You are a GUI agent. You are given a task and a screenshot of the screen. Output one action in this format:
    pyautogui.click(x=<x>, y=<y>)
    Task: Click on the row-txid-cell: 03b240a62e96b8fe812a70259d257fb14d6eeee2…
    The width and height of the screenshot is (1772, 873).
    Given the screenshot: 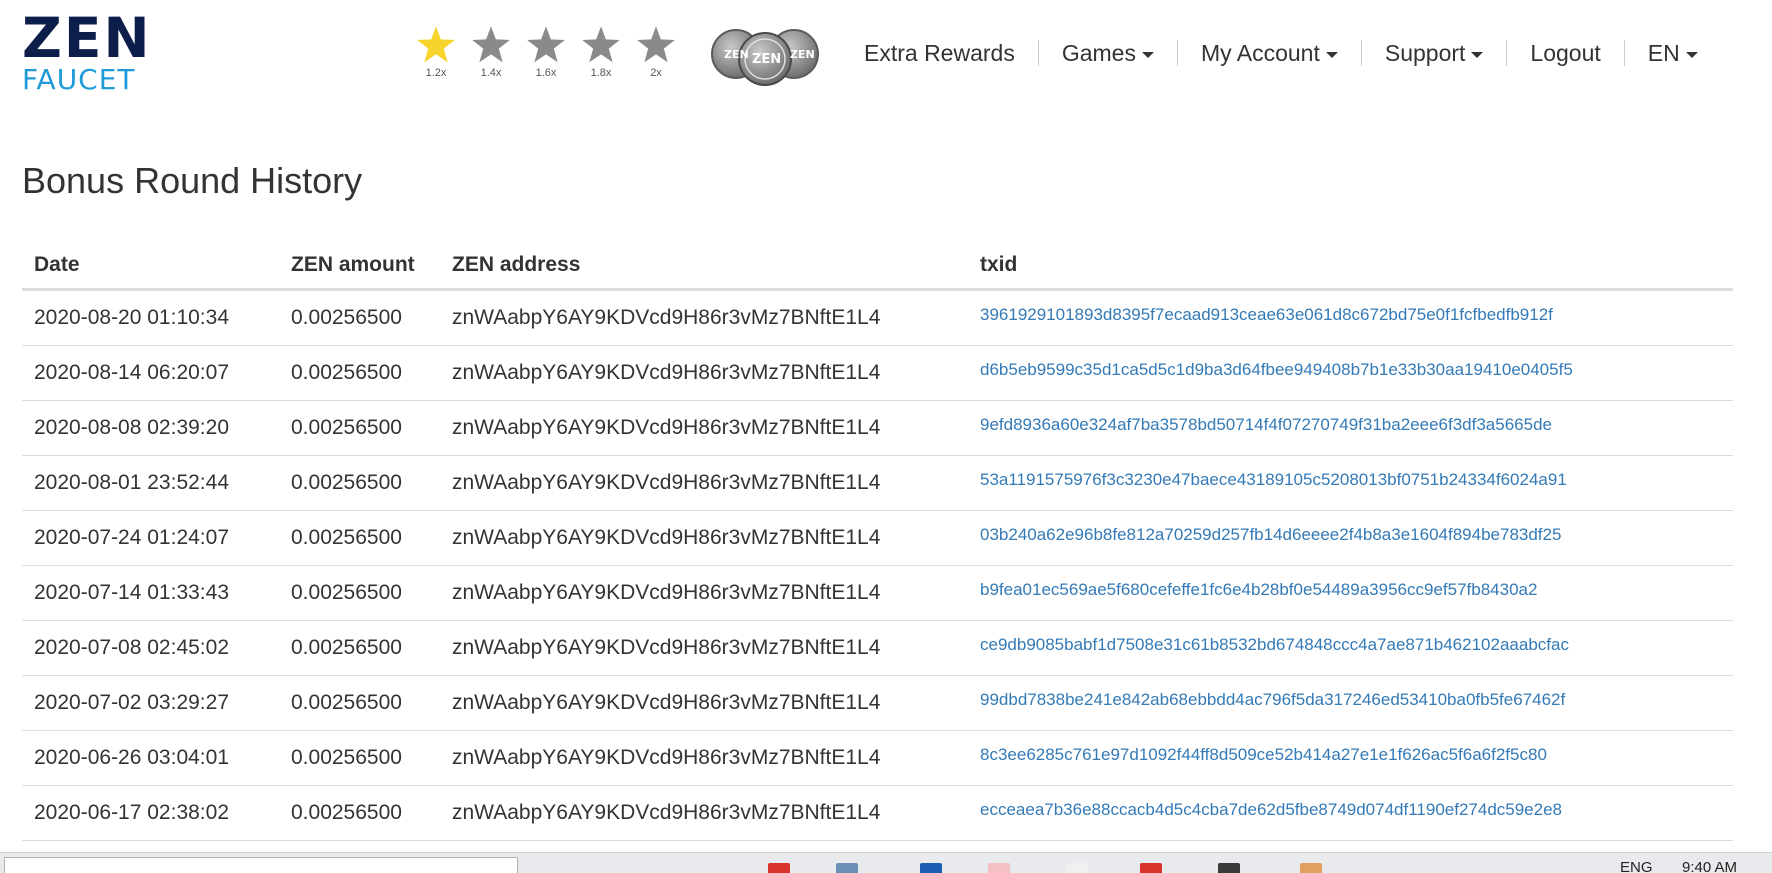 What is the action you would take?
    pyautogui.click(x=1350, y=538)
    